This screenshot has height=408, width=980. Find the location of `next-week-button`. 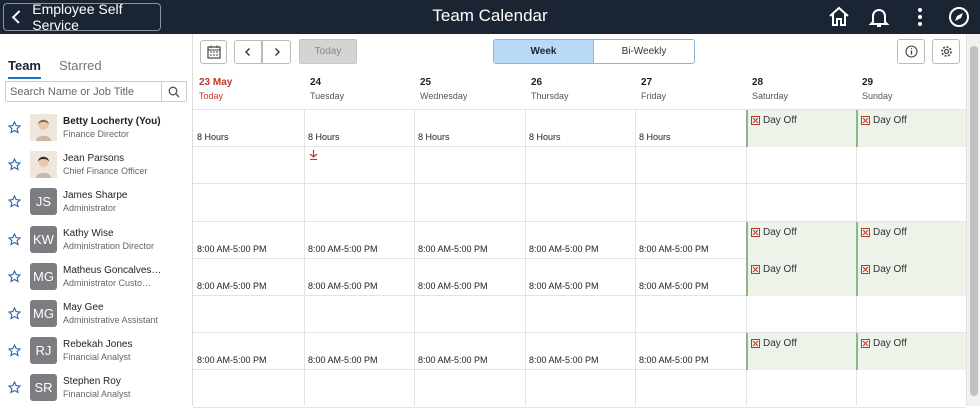

next-week-button is located at coordinates (276, 52).